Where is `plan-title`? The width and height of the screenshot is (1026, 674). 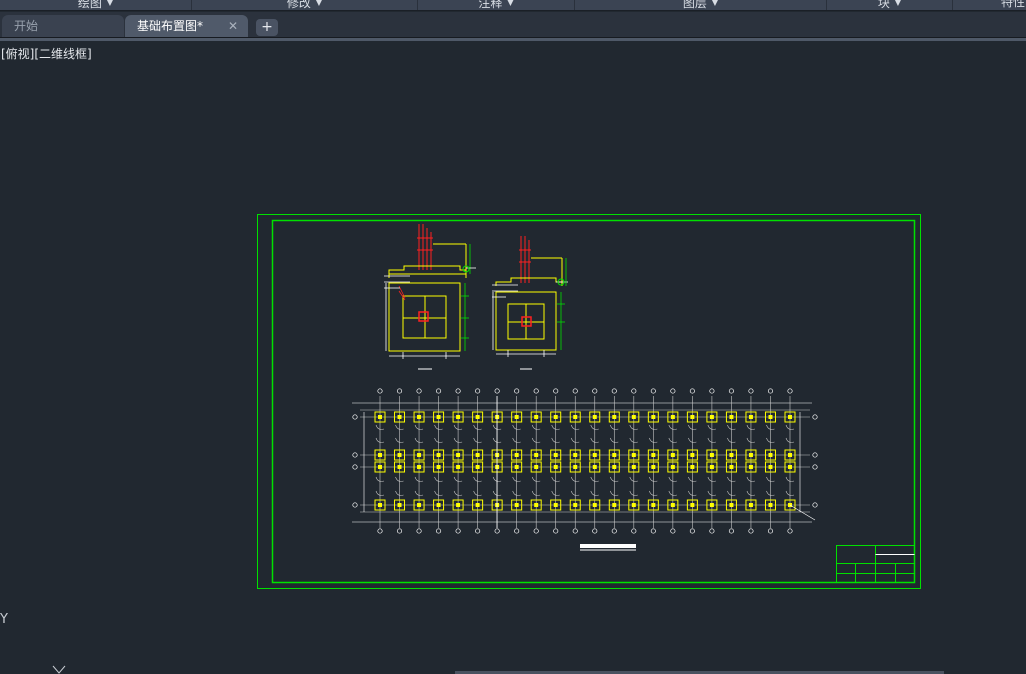 plan-title is located at coordinates (608, 547).